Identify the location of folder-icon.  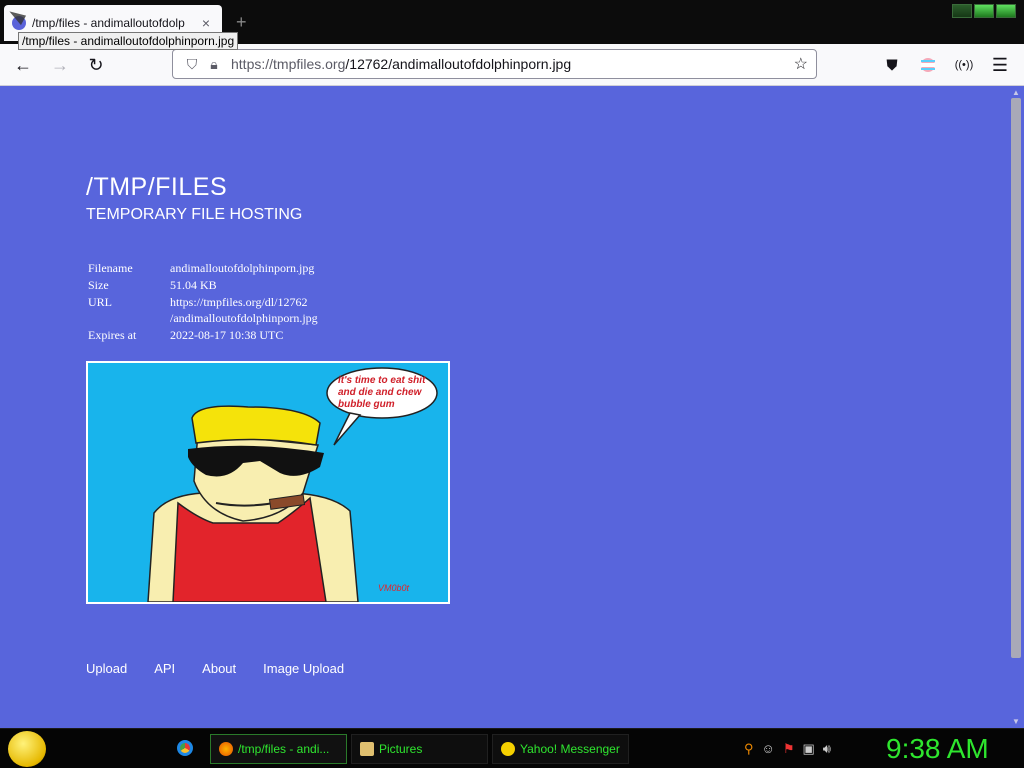
(367, 749).